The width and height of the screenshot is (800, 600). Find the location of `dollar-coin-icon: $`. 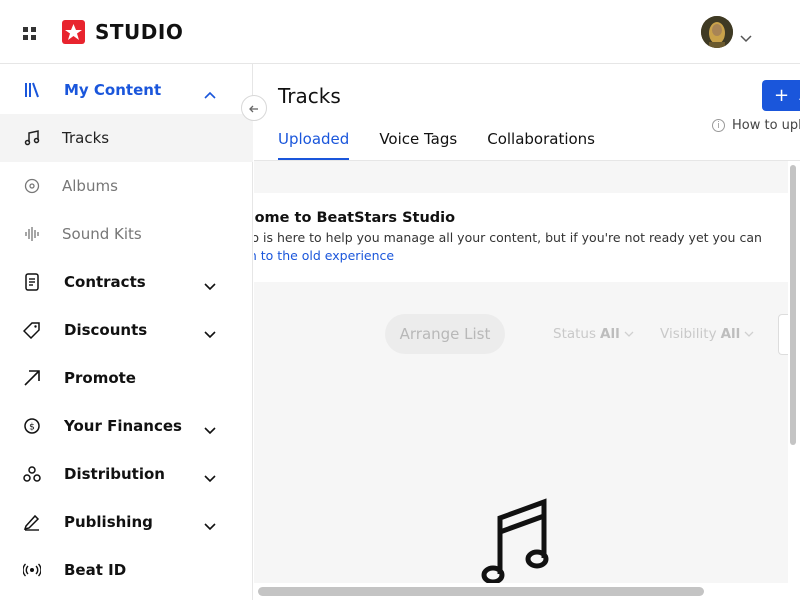

dollar-coin-icon: $ is located at coordinates (32, 426).